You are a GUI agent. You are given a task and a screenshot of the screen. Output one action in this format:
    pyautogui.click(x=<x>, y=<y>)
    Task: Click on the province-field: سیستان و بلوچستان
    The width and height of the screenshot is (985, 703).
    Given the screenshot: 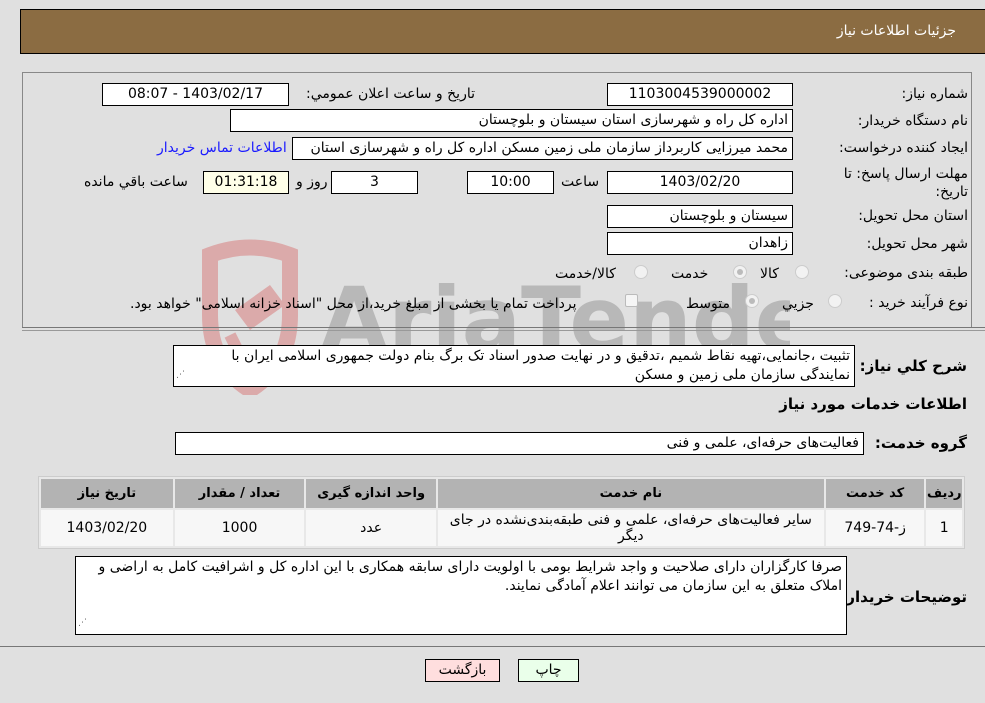 What is the action you would take?
    pyautogui.click(x=700, y=216)
    